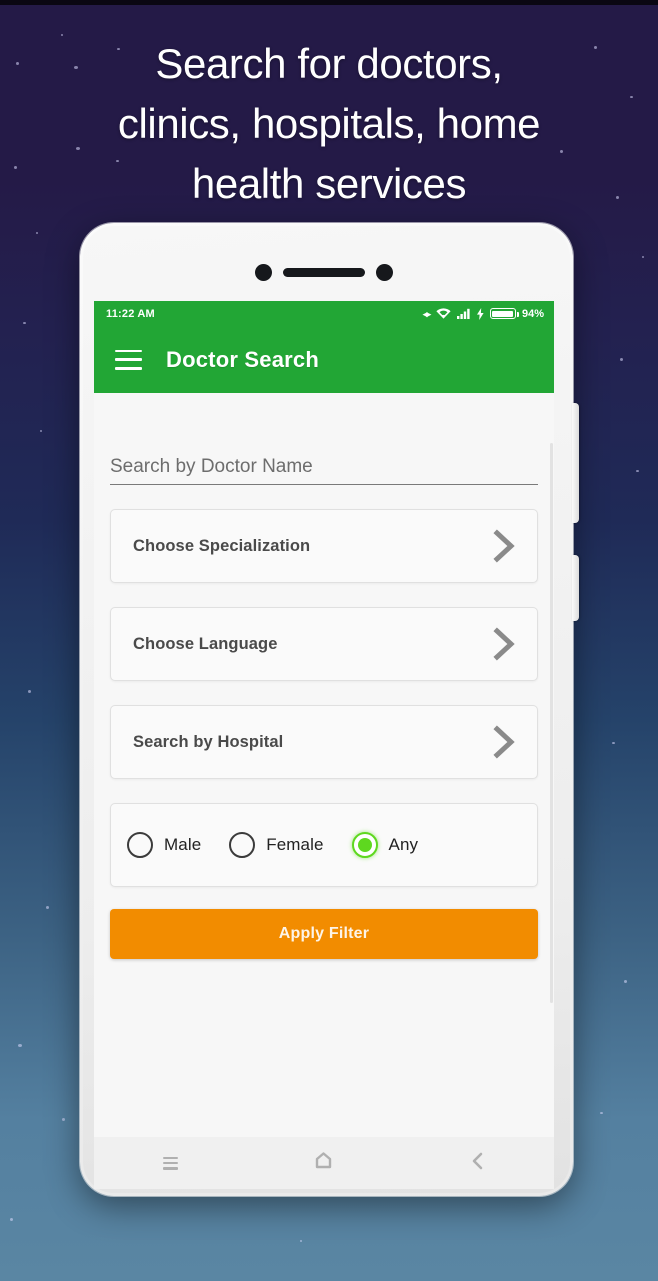 The width and height of the screenshot is (658, 1281). What do you see at coordinates (575, 463) in the screenshot?
I see `volume-button` at bounding box center [575, 463].